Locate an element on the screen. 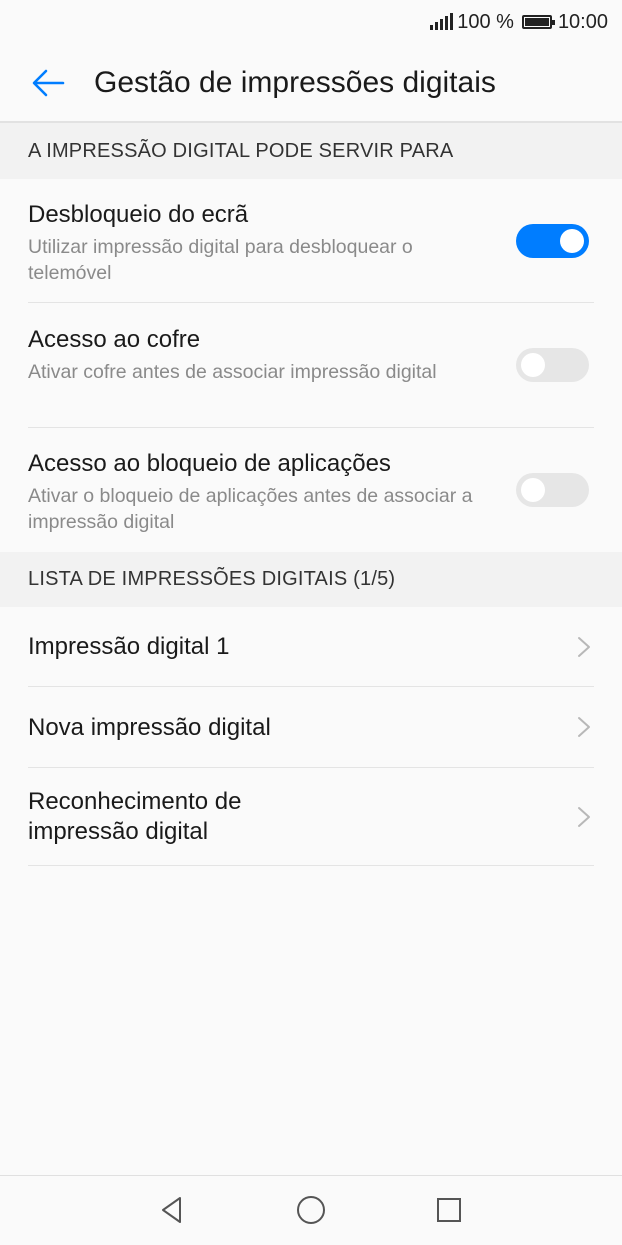  back-button is located at coordinates (48, 83).